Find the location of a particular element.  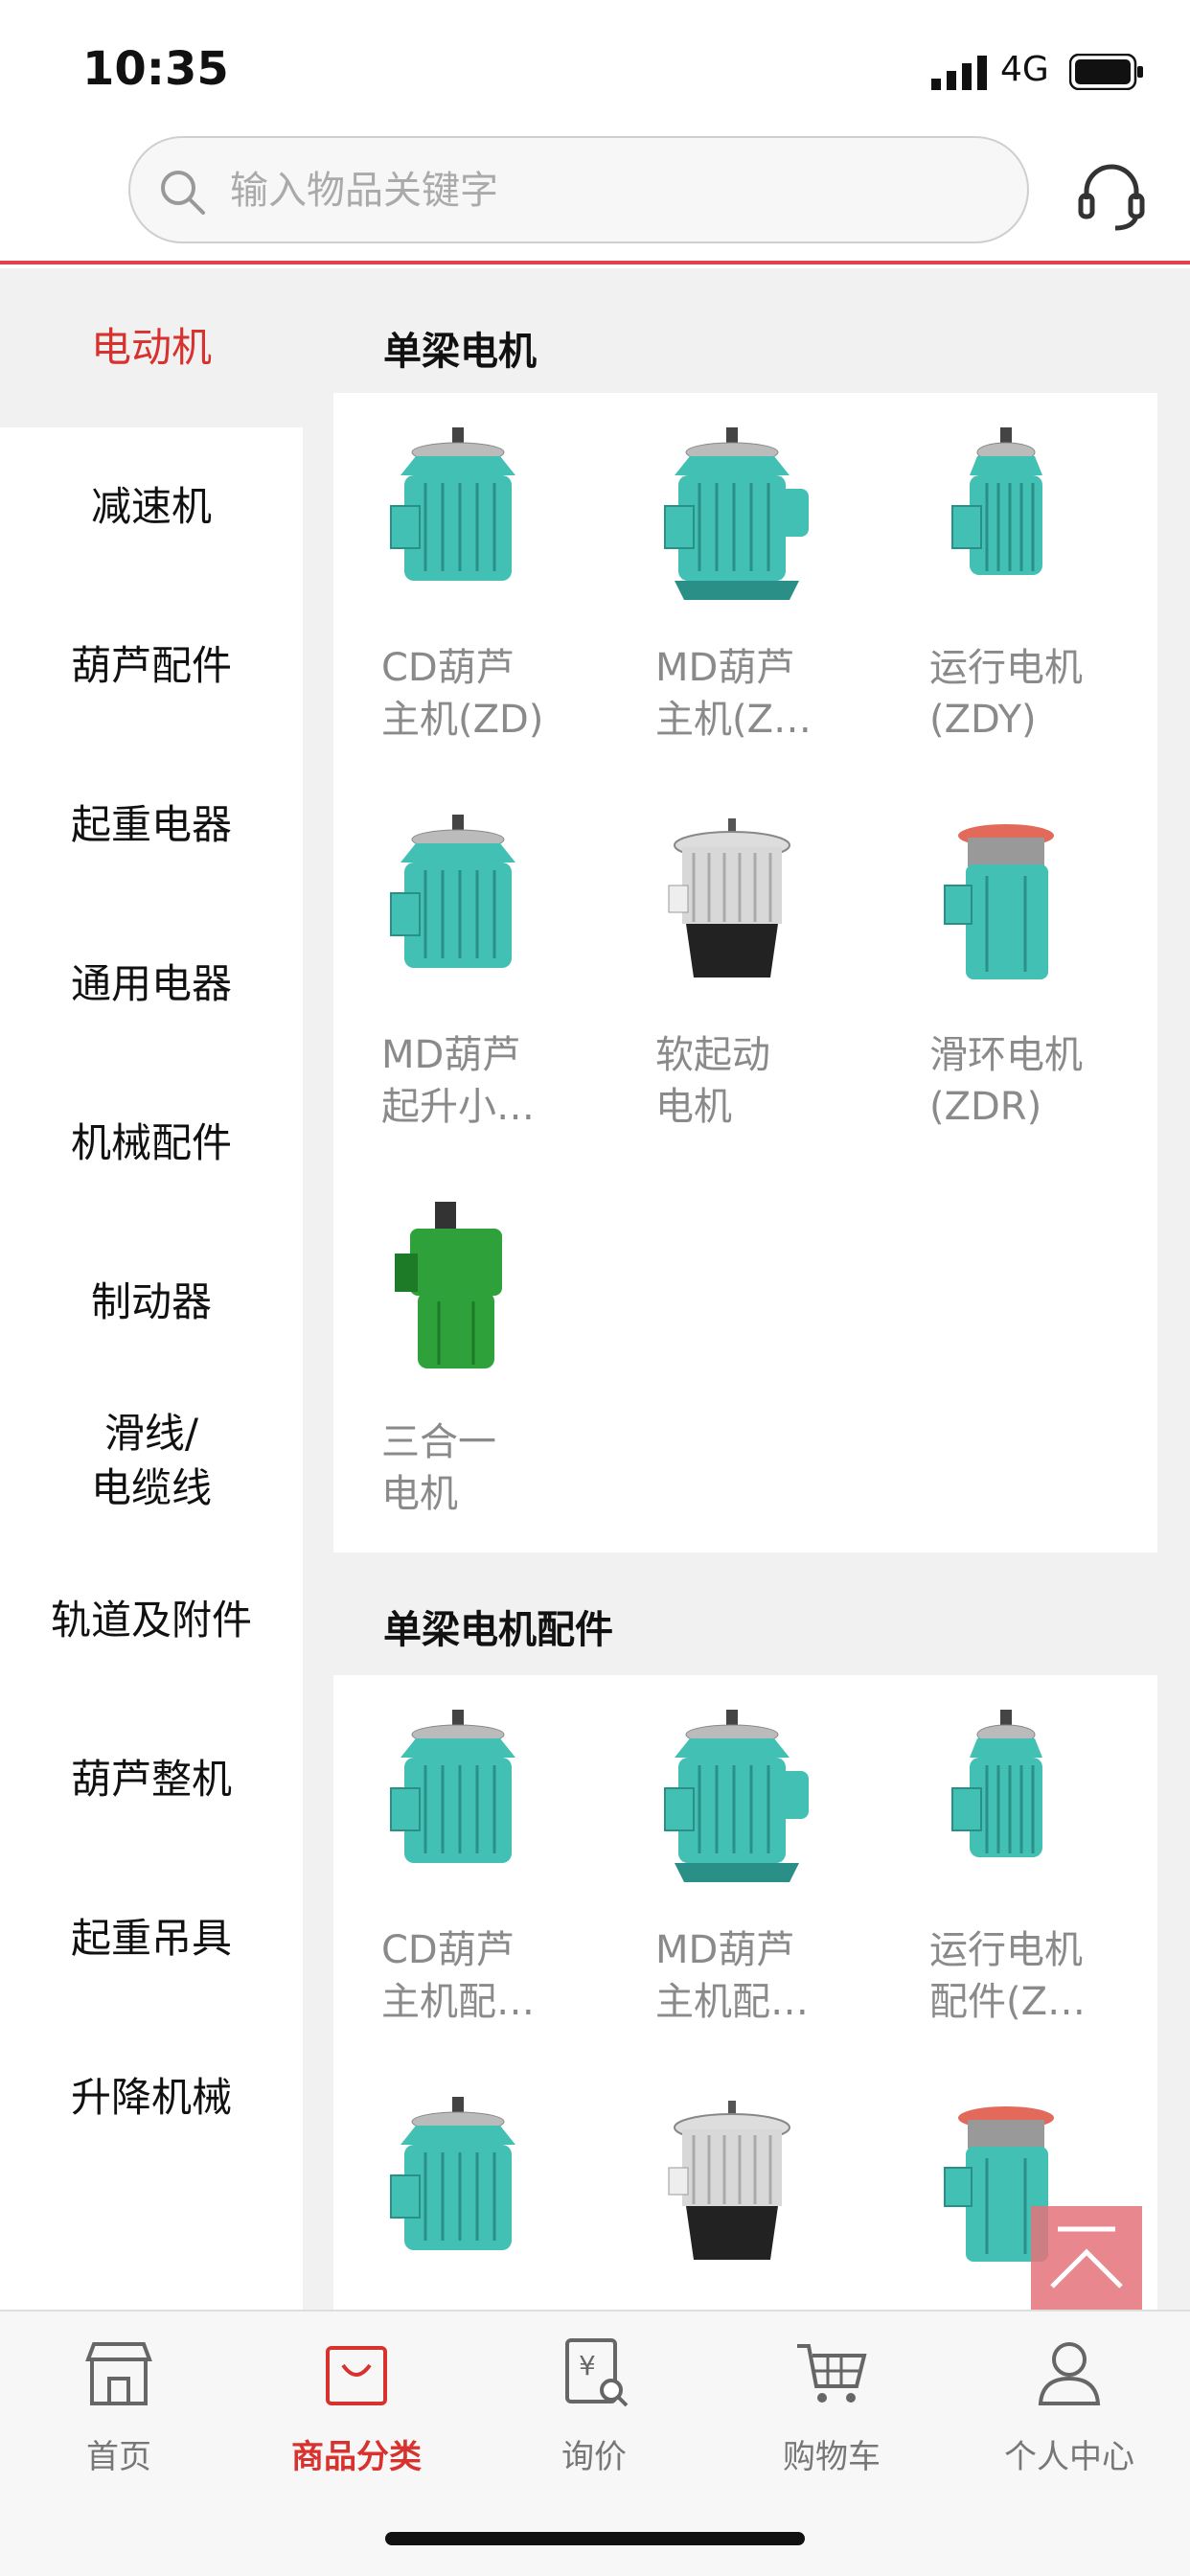

tab-label: 商品分类 is located at coordinates (357, 2457).